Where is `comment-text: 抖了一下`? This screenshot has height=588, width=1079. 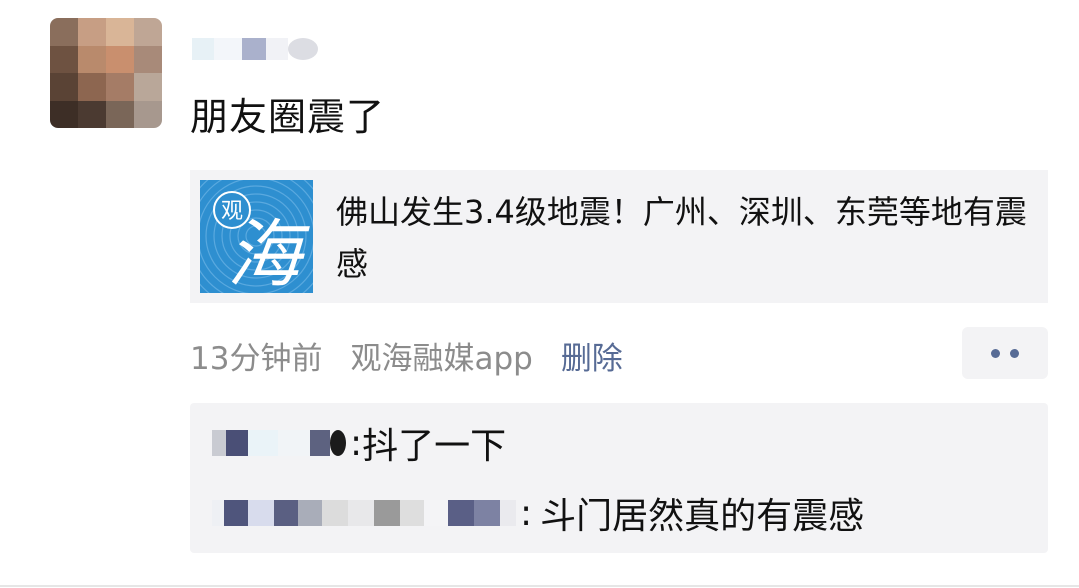 comment-text: 抖了一下 is located at coordinates (434, 446).